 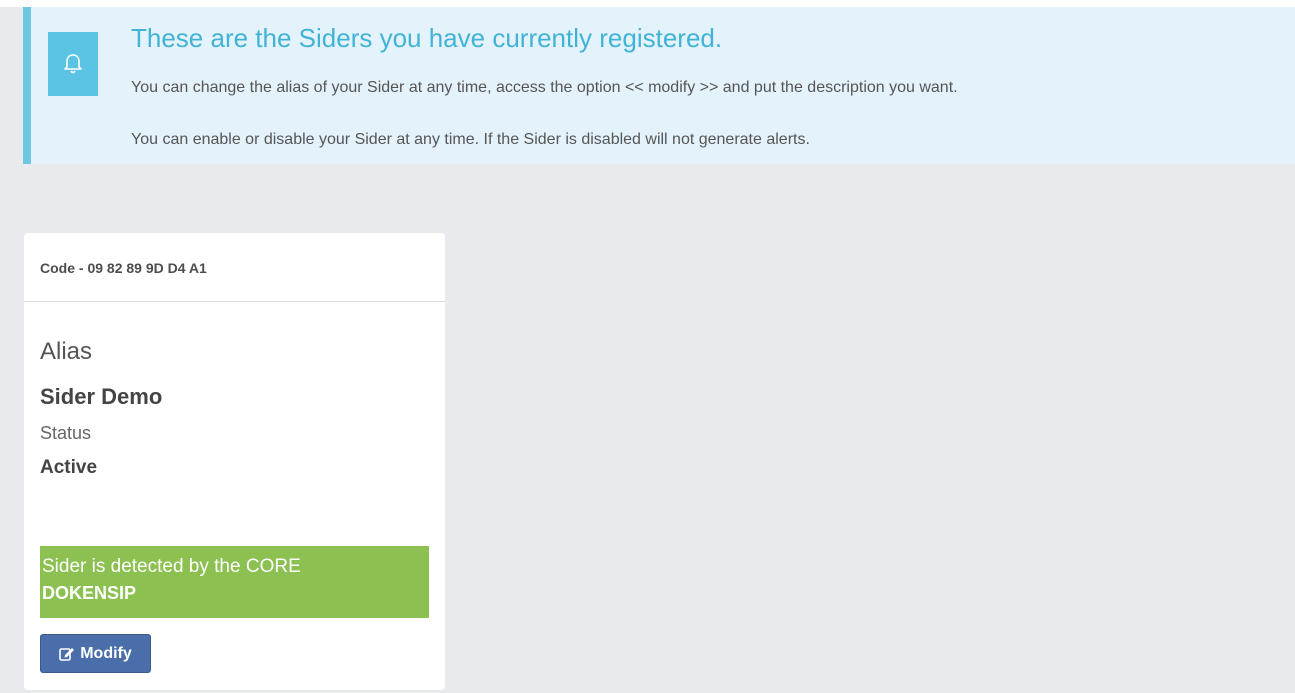 I want to click on top-strip, so click(x=647, y=3).